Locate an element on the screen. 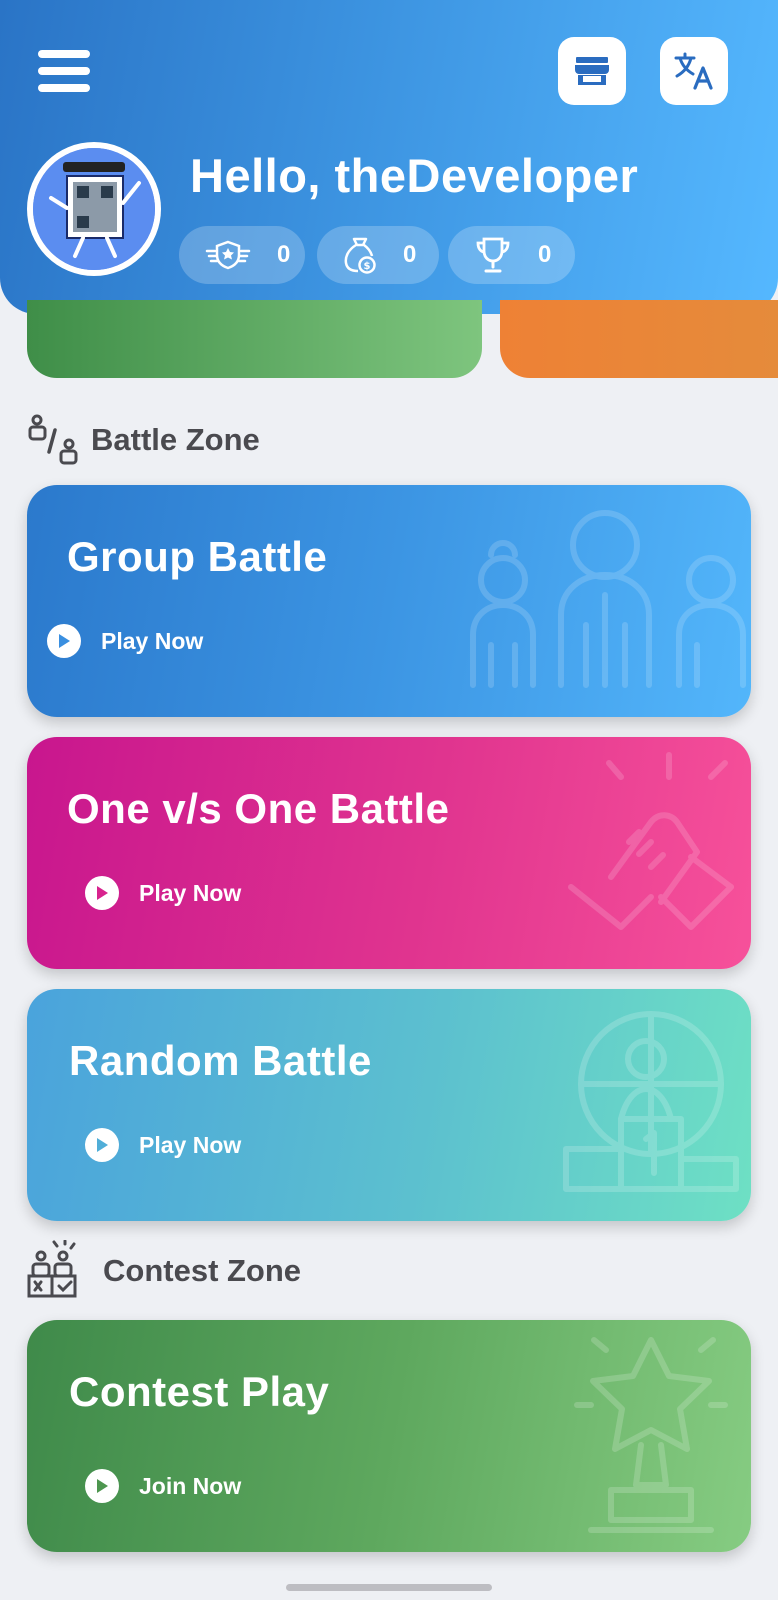  battle-zone-title: Battle Zone is located at coordinates (175, 439).